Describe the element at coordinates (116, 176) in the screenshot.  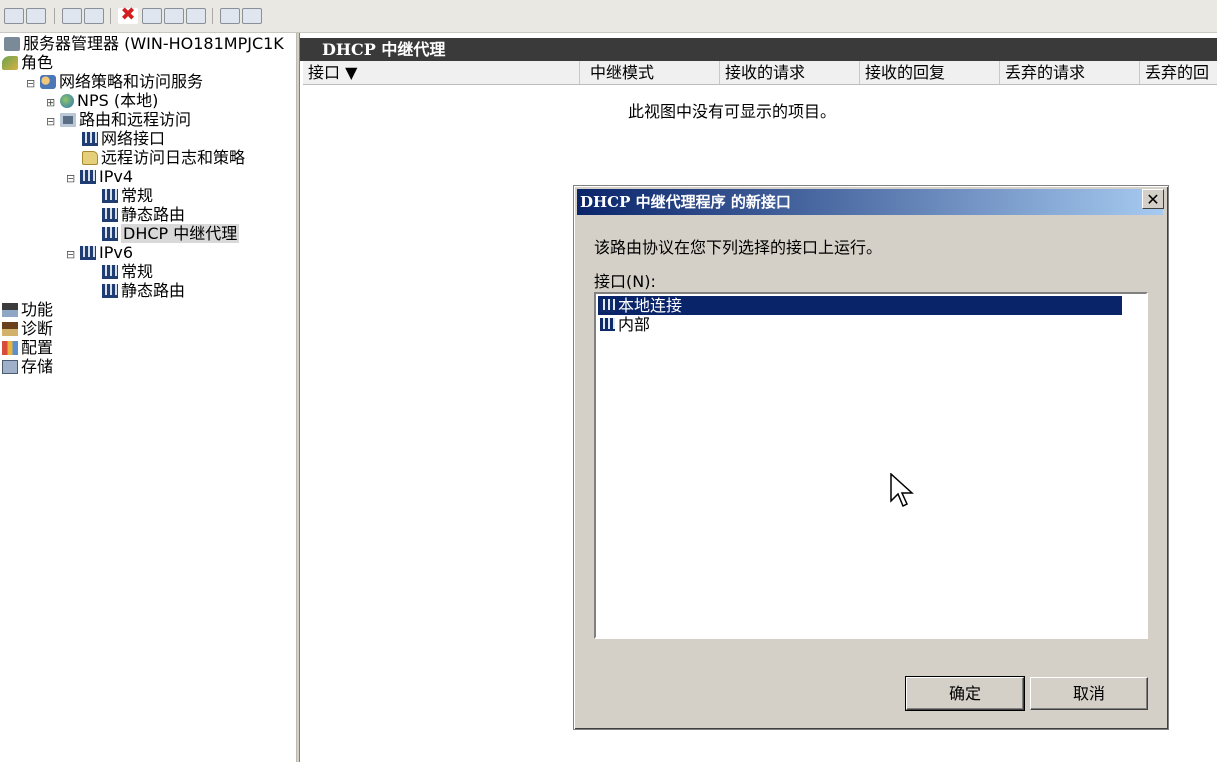
I see `tree-node-label: IPv4` at that location.